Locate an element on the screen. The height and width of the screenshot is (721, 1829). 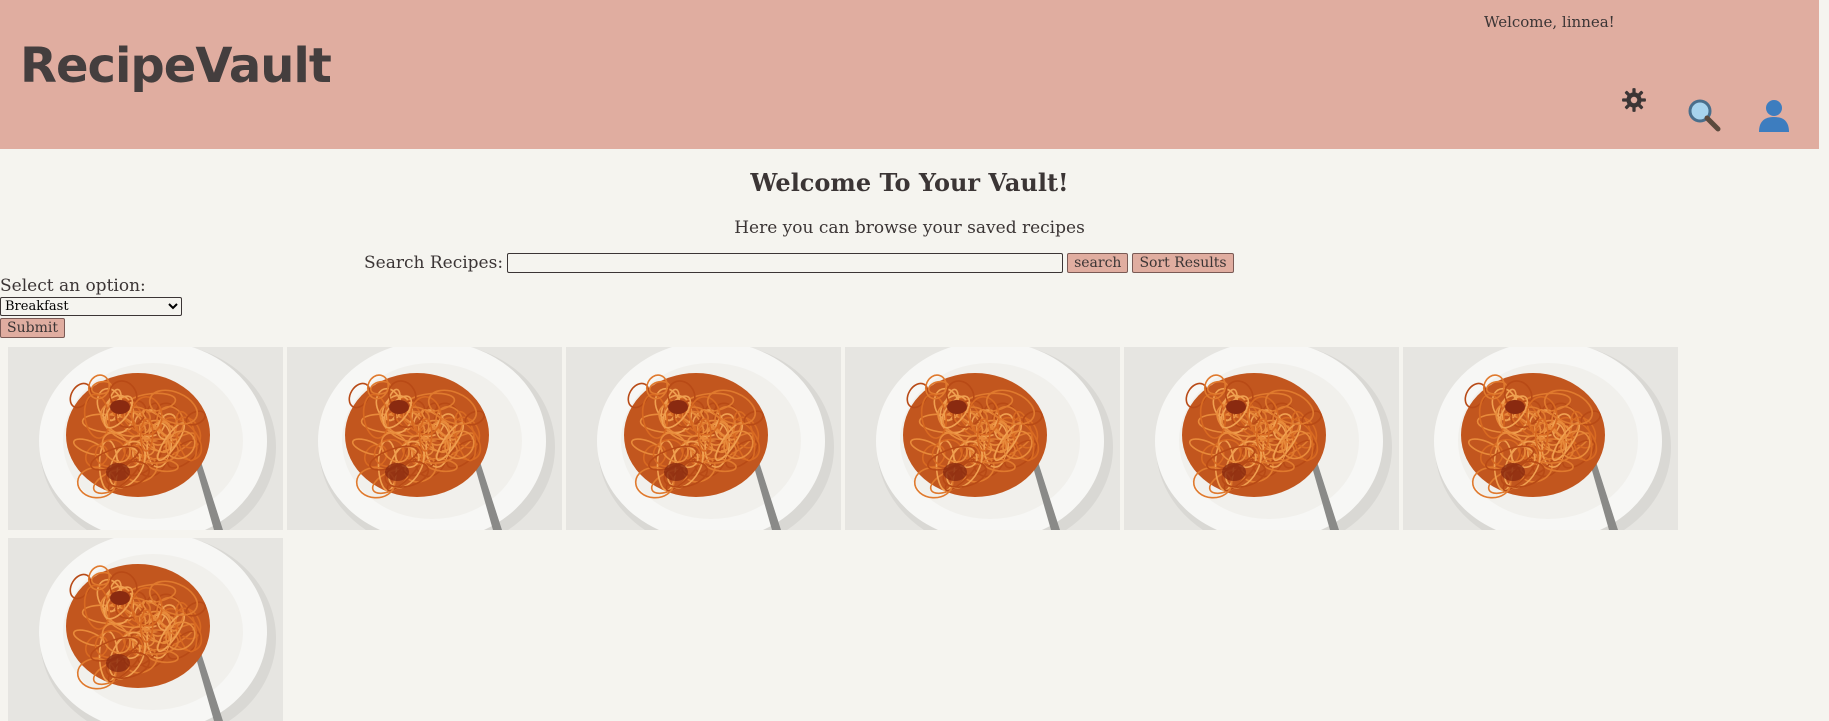
welcome-message: Welcome, linnea! is located at coordinates (1549, 22).